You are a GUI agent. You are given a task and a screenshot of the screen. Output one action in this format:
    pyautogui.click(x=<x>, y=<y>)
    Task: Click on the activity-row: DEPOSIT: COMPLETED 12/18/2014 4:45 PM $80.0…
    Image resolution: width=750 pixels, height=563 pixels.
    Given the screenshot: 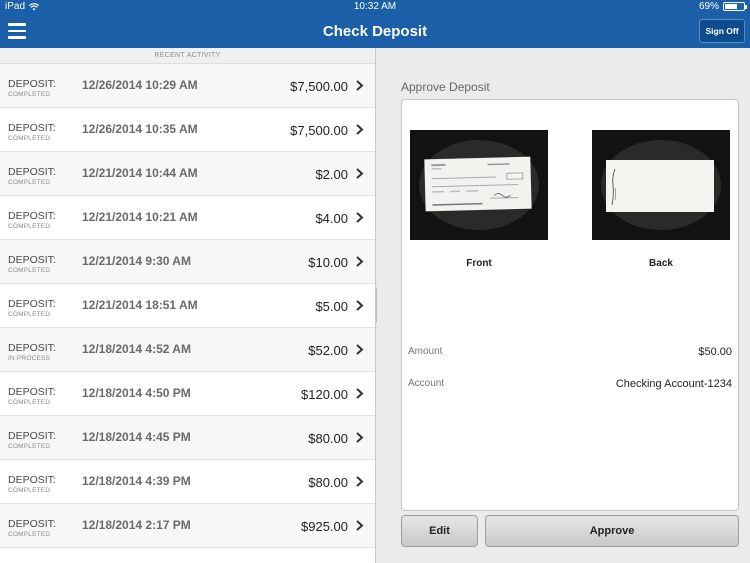 What is the action you would take?
    pyautogui.click(x=187, y=438)
    